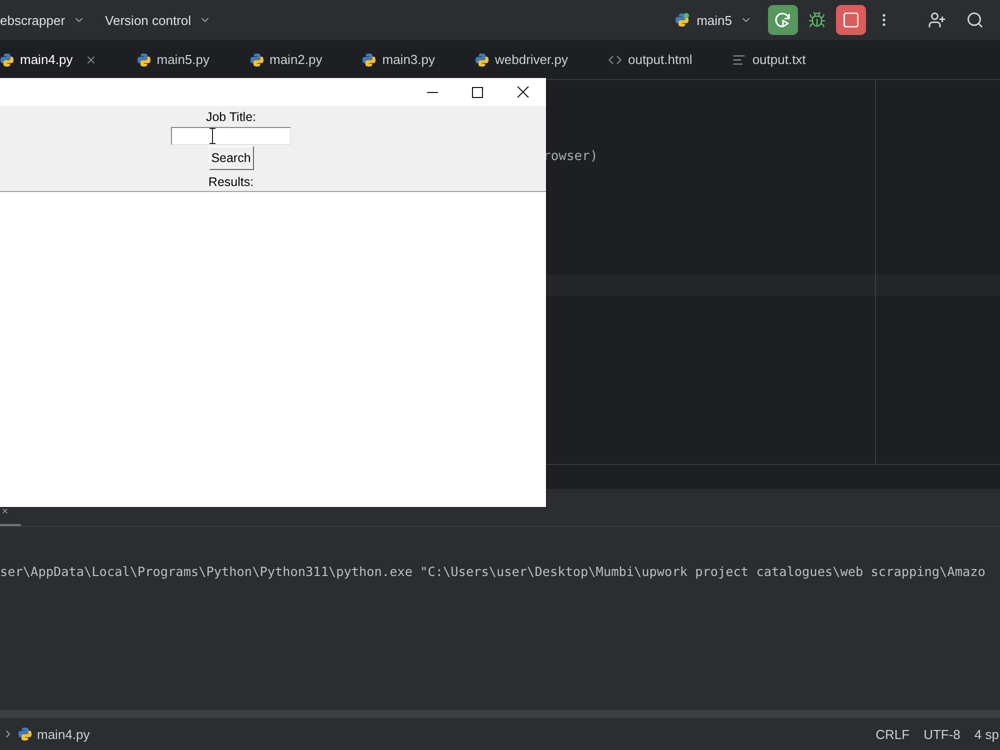 This screenshot has width=1000, height=750. Describe the element at coordinates (58, 59) in the screenshot. I see `editor-tab: main4.py` at that location.